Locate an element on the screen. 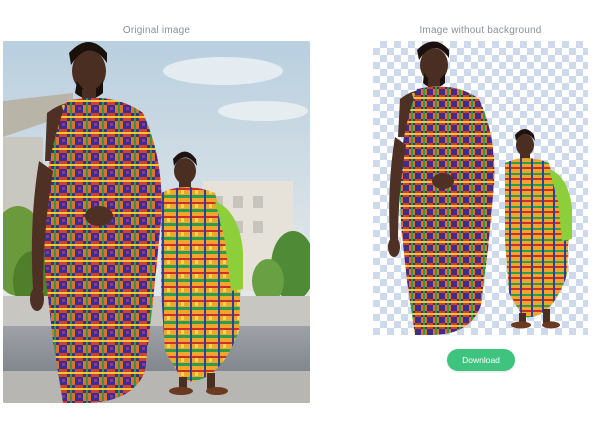 Image resolution: width=600 pixels, height=427 pixels. download-button: Download is located at coordinates (481, 360).